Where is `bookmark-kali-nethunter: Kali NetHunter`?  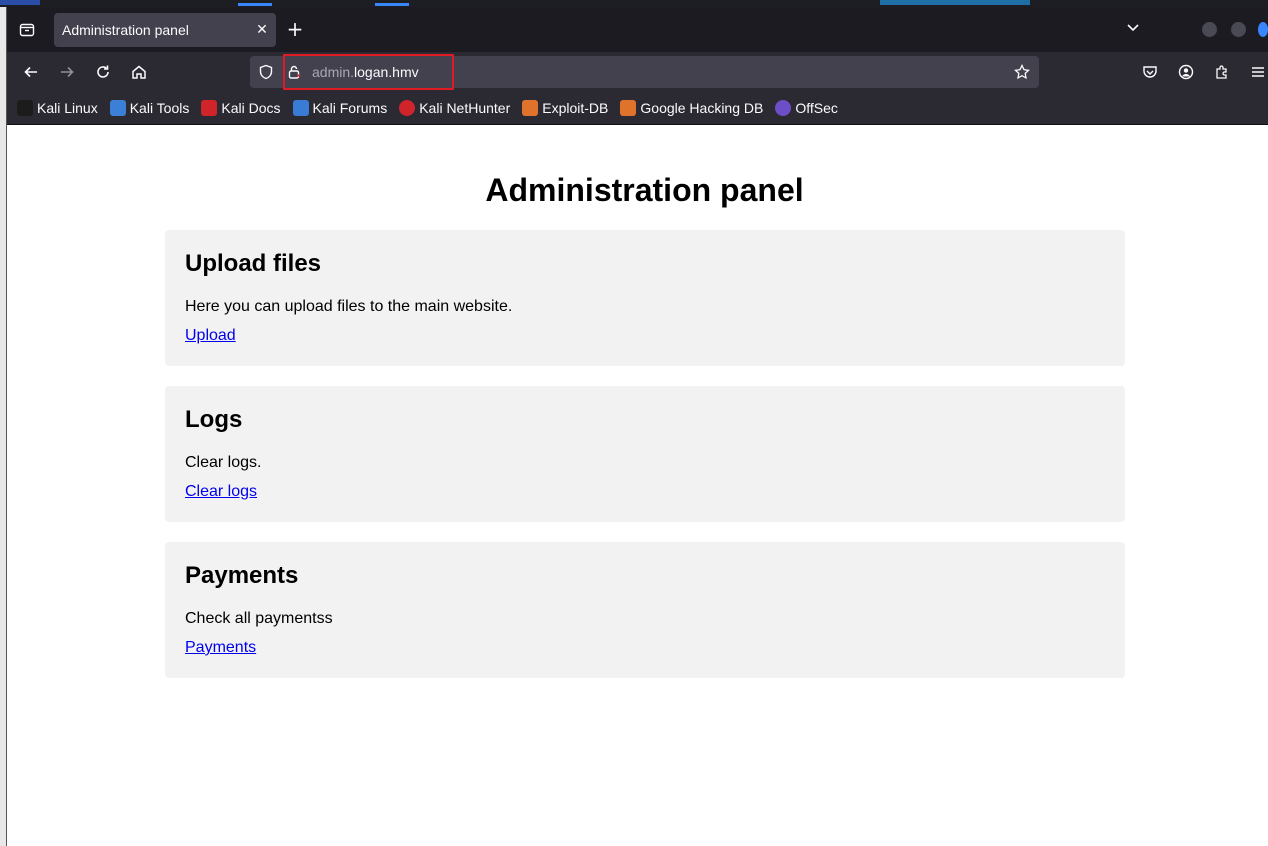
bookmark-kali-nethunter: Kali NetHunter is located at coordinates (454, 108).